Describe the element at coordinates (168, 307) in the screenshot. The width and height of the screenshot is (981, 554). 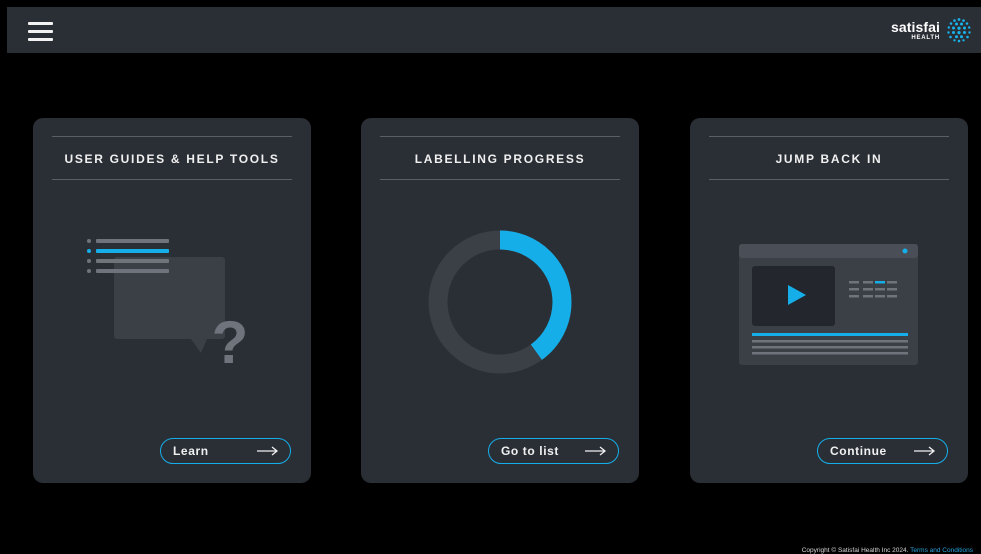
I see `help-guide-illustration: ?` at that location.